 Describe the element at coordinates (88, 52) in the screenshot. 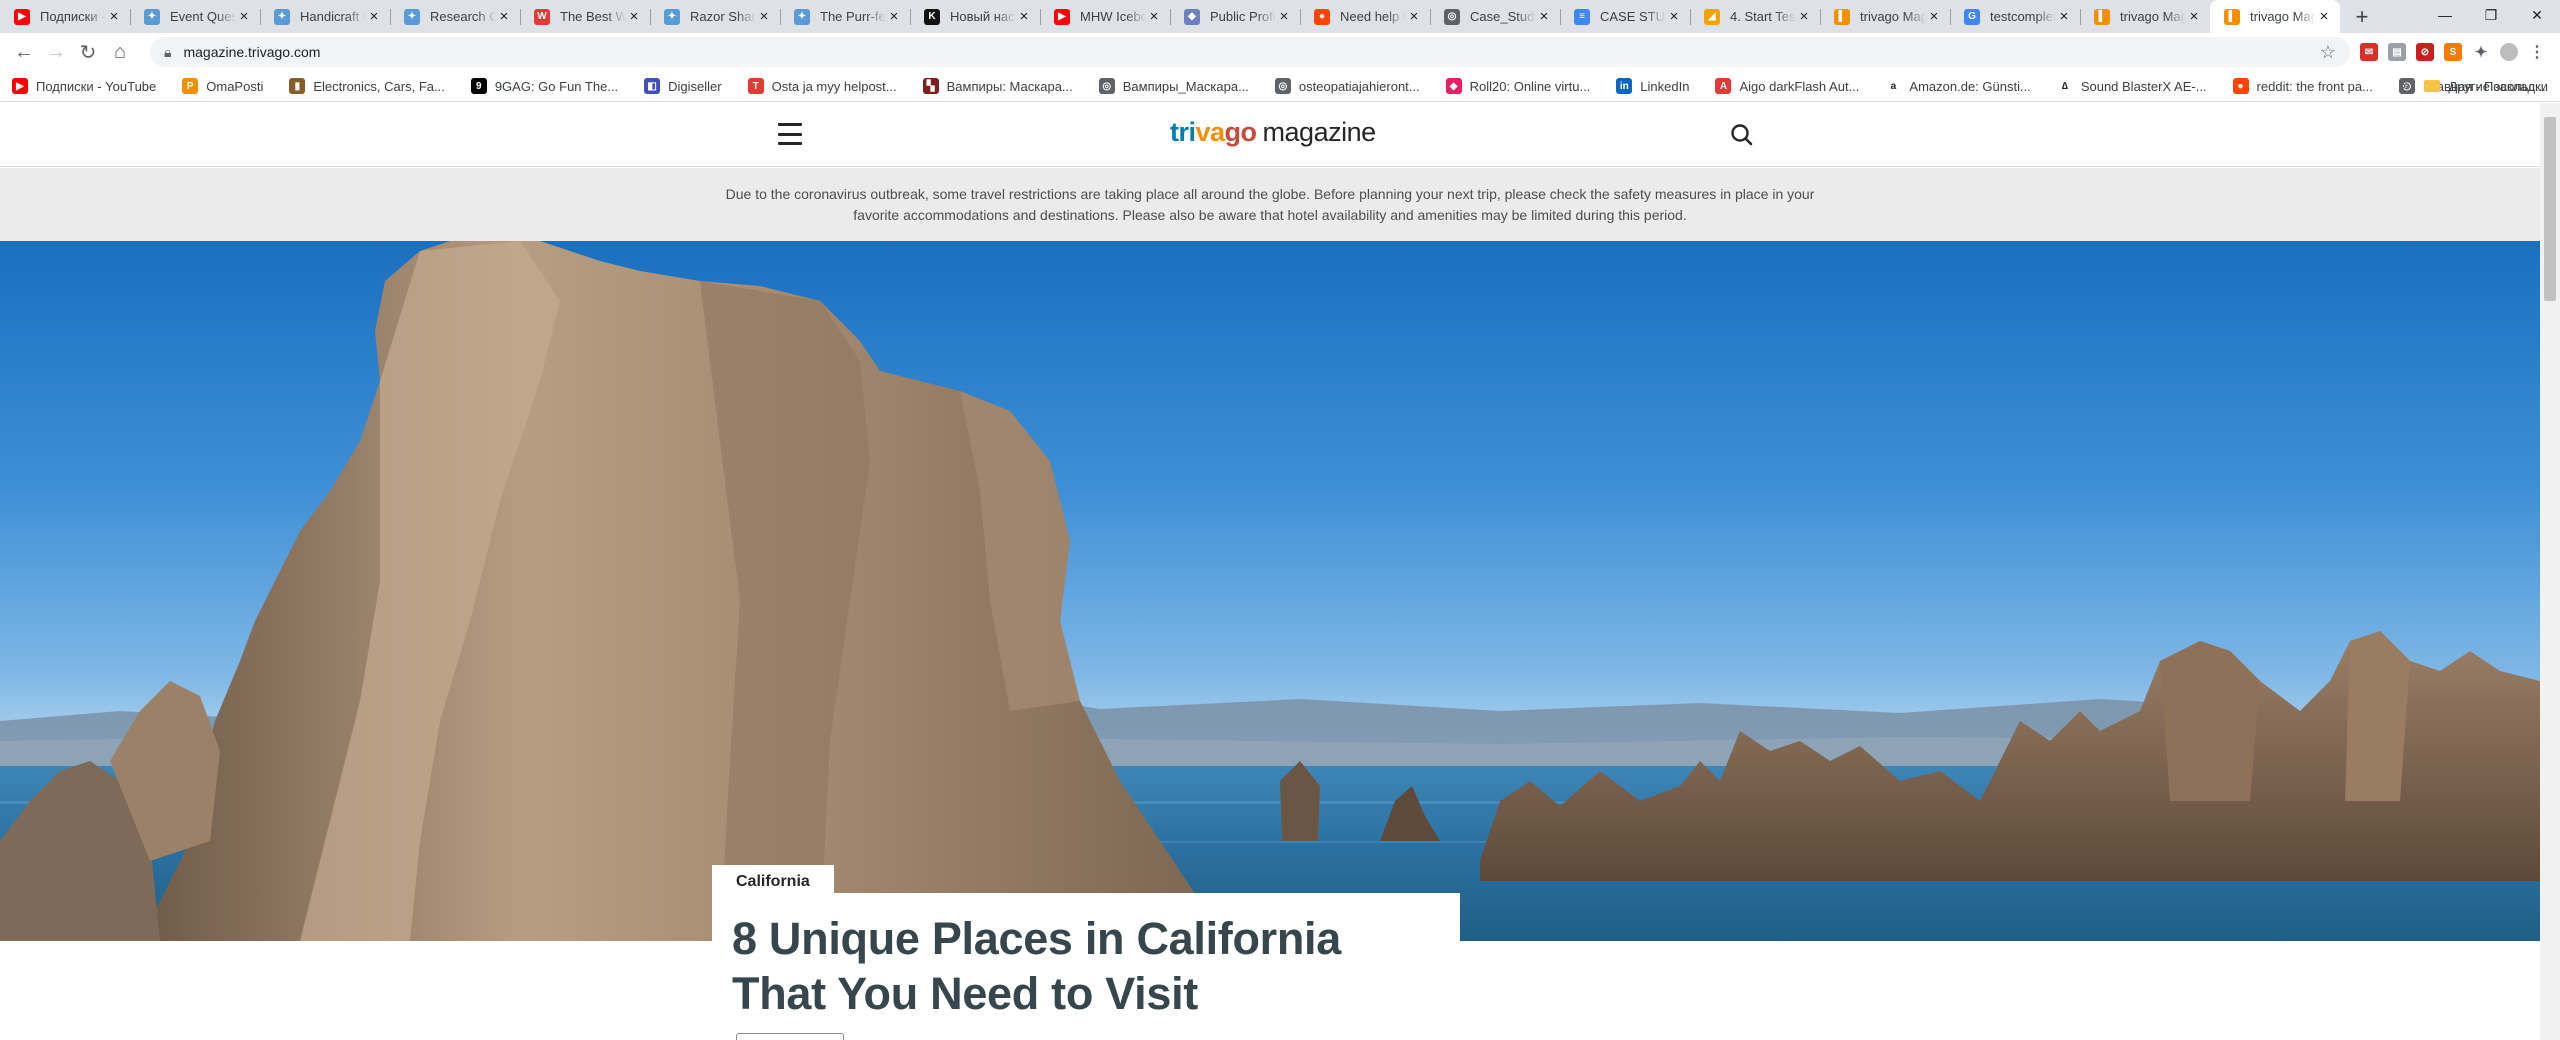

I see `reload-button: ↻` at that location.